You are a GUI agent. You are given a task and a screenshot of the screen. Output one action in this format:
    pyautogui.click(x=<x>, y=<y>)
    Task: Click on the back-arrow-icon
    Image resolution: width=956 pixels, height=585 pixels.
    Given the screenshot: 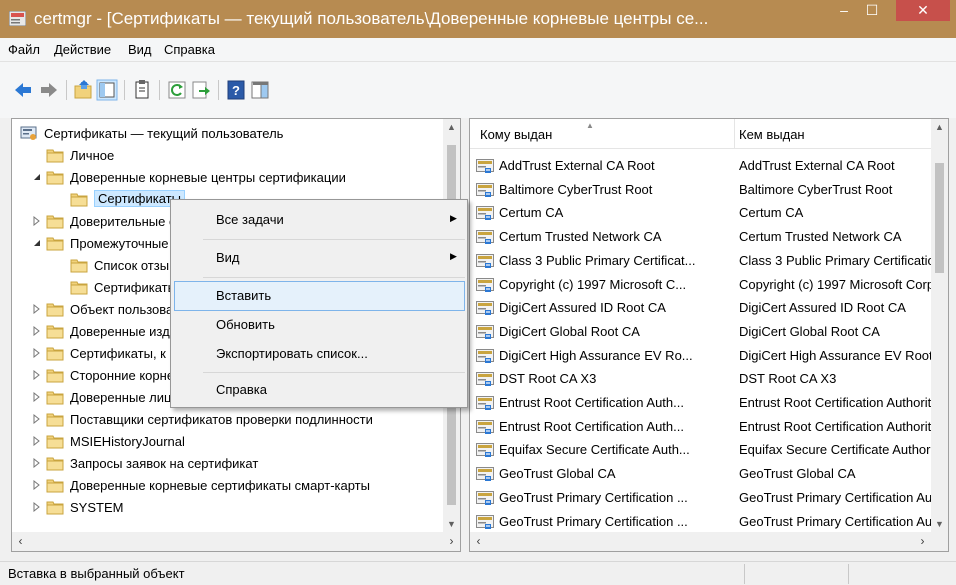 What is the action you would take?
    pyautogui.click(x=23, y=90)
    